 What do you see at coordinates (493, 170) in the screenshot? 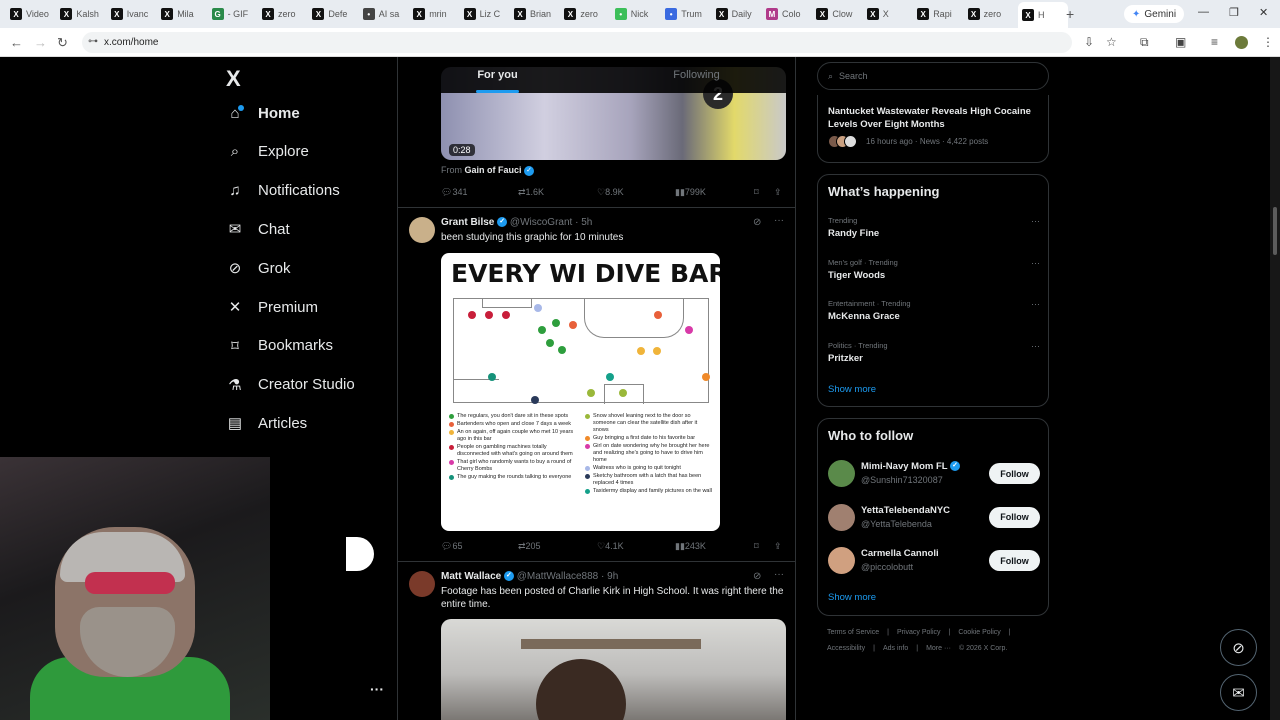
I see `source-name: Gain of Fauci` at bounding box center [493, 170].